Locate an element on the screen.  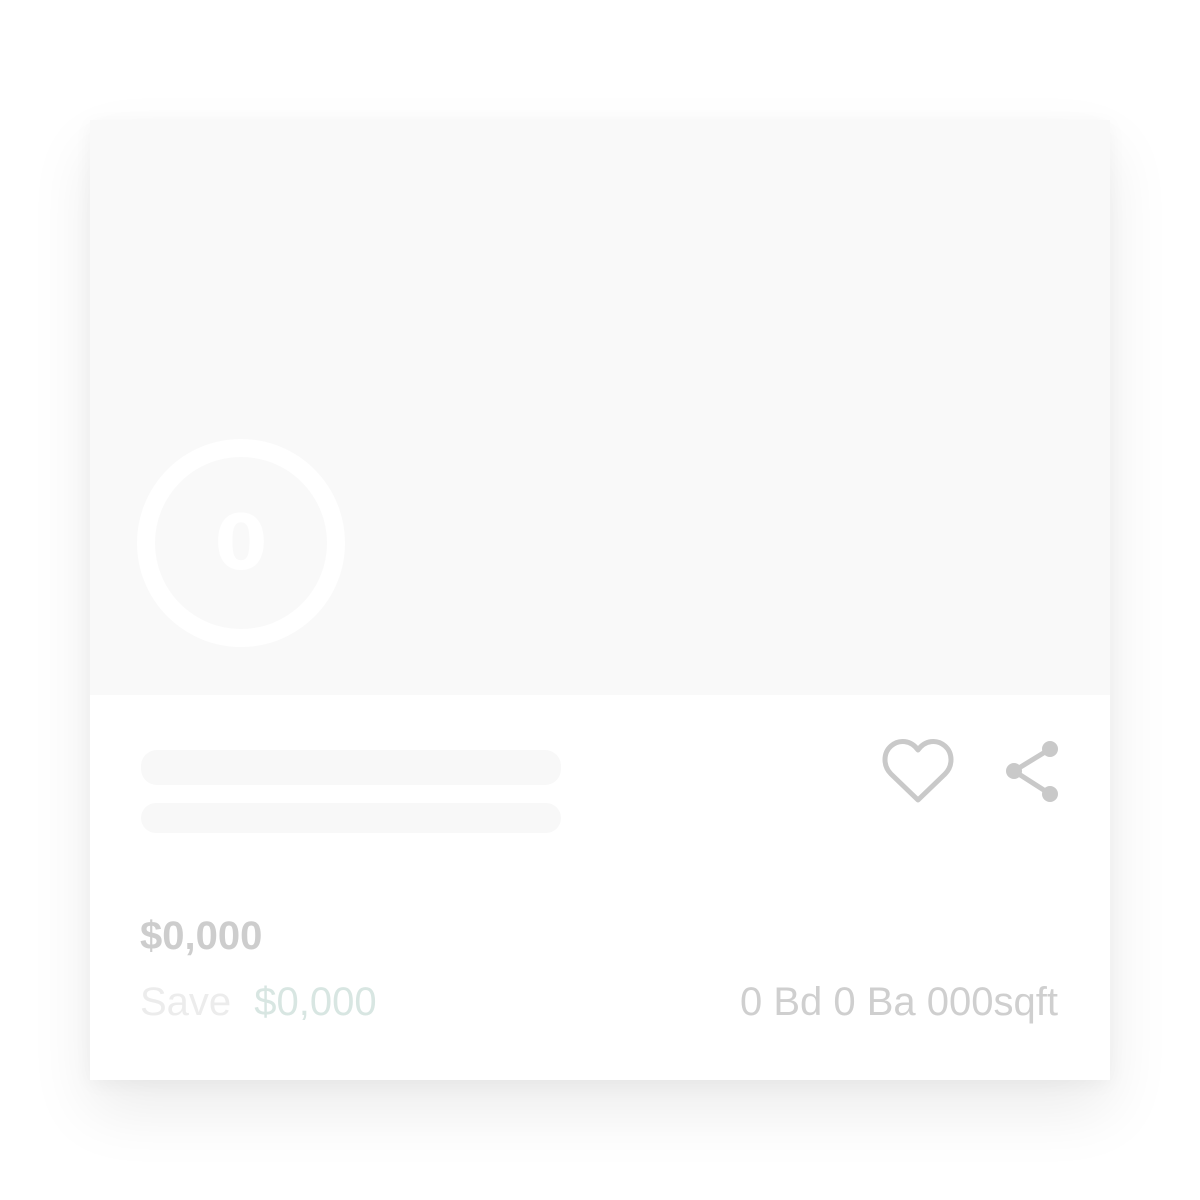
heart-outline-icon is located at coordinates (918, 771).